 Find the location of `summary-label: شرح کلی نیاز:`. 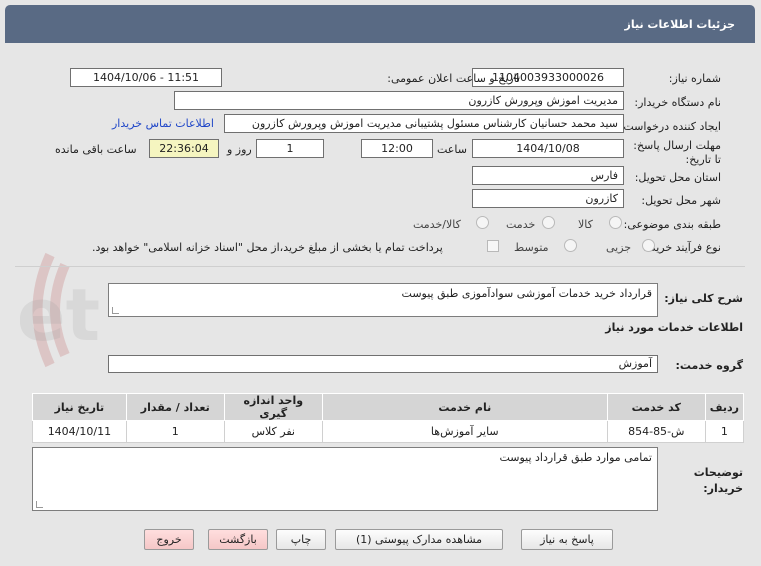

summary-label: شرح کلی نیاز: is located at coordinates (703, 298).